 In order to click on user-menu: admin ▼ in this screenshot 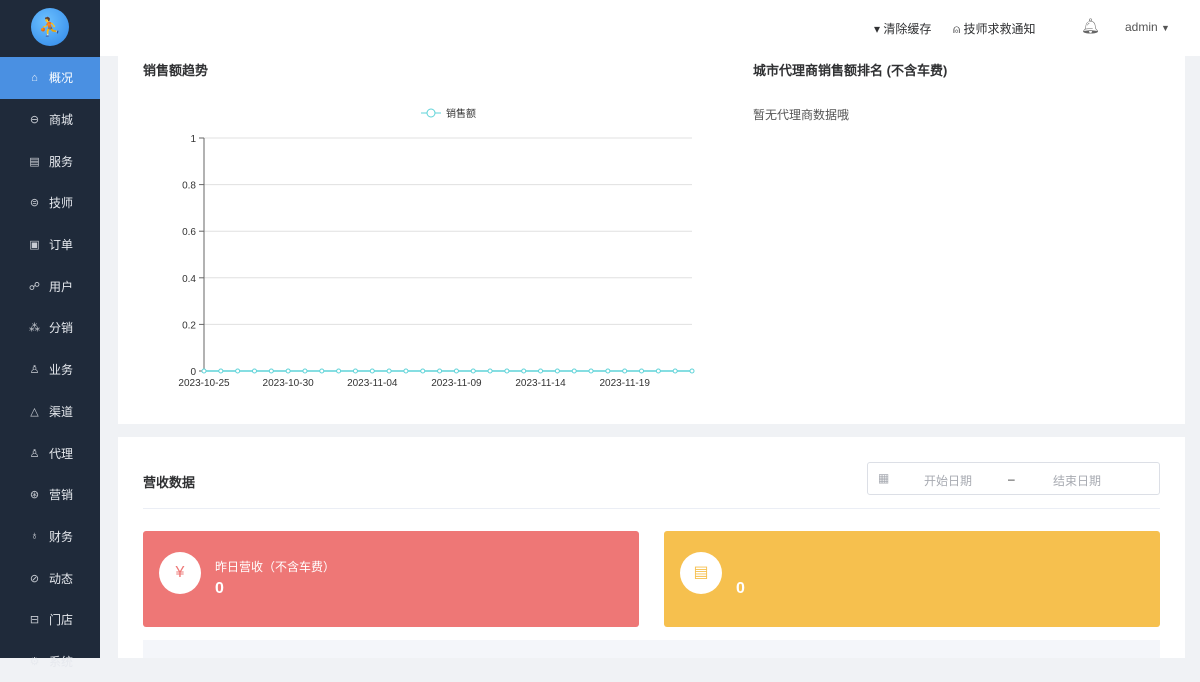, I will do `click(1147, 27)`.